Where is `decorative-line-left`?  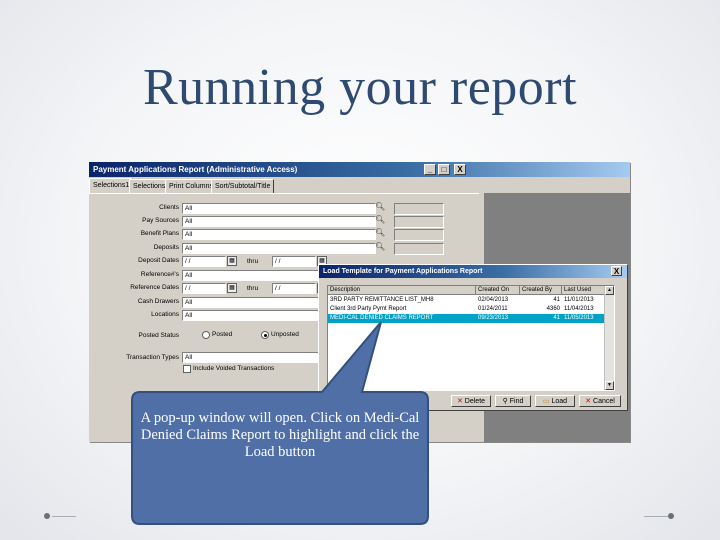 decorative-line-left is located at coordinates (64, 516).